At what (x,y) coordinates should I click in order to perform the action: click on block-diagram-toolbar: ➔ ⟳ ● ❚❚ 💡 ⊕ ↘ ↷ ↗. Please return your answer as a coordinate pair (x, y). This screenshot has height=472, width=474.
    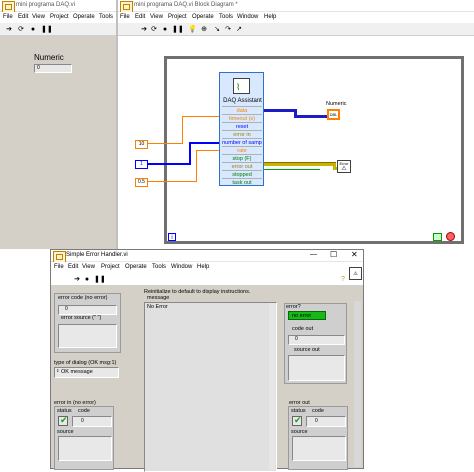
    Looking at the image, I should click on (296, 29).